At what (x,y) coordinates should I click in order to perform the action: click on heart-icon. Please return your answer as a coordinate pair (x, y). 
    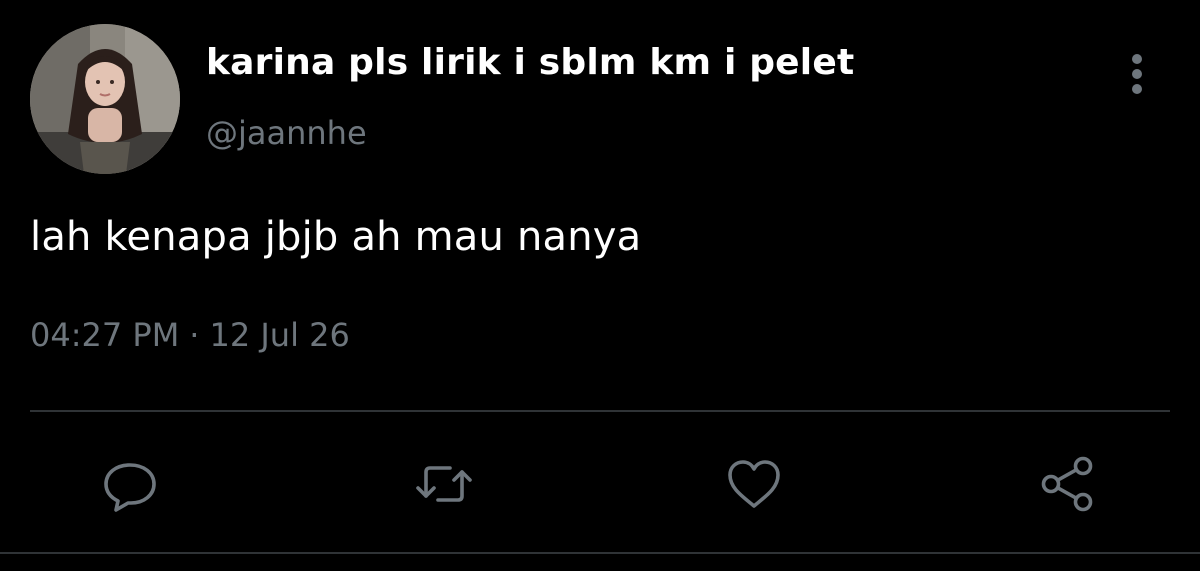
    Looking at the image, I should click on (754, 484).